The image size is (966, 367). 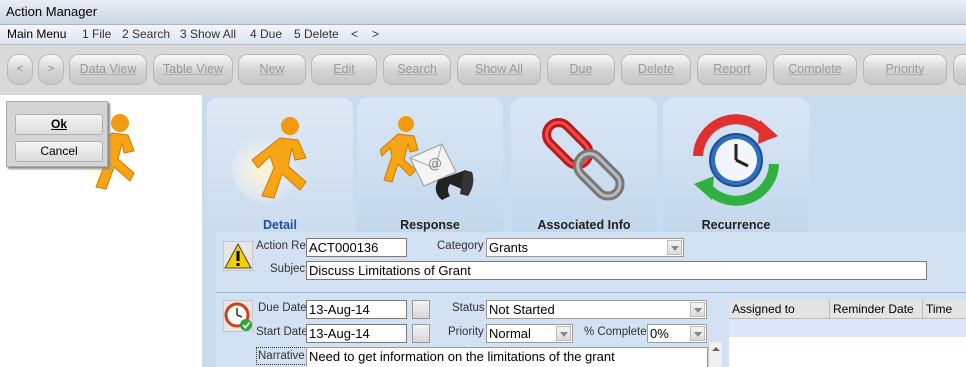 What do you see at coordinates (108, 69) in the screenshot?
I see `data-view-button: Data View` at bounding box center [108, 69].